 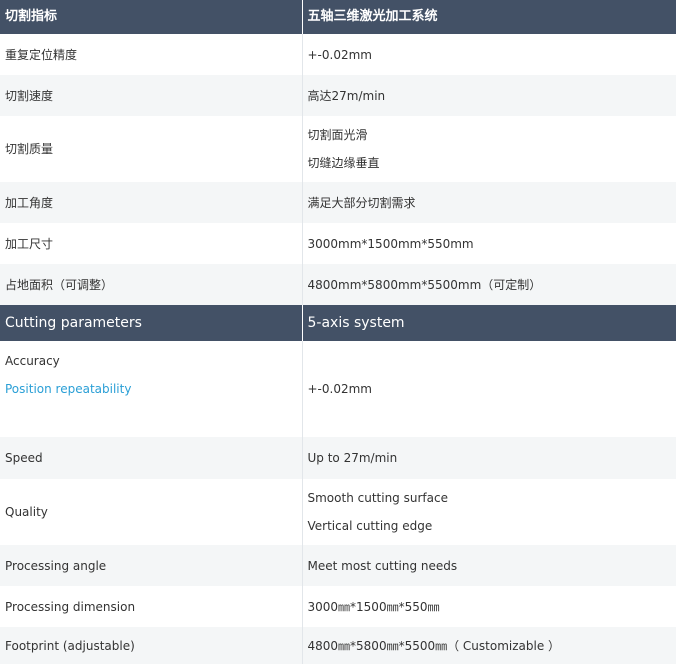 I want to click on row-label: Speed, so click(x=151, y=458).